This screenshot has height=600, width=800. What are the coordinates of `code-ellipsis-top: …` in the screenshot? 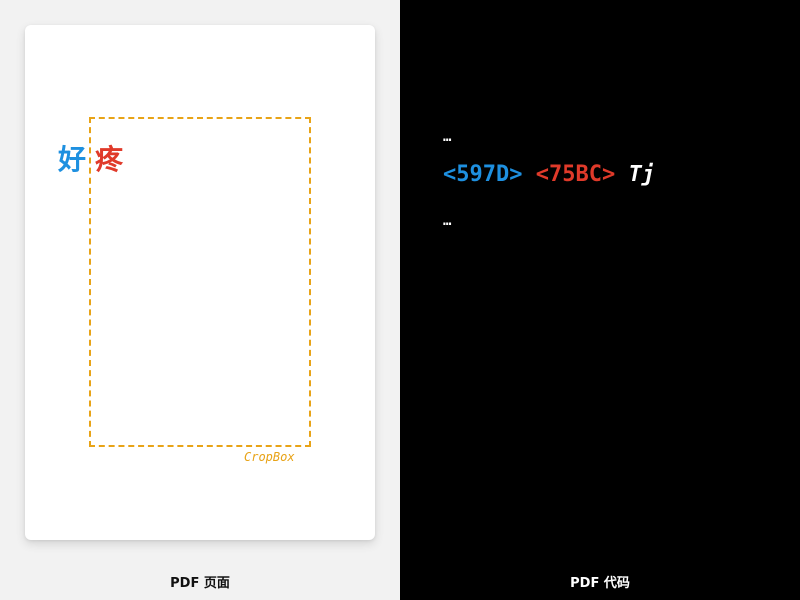 It's located at (447, 137).